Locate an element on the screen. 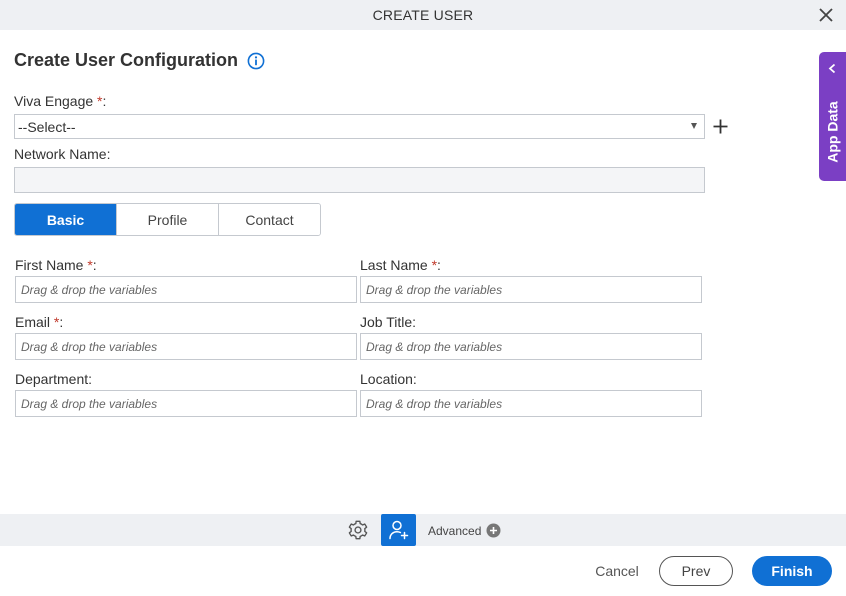  viva-engage-select: --Select-- is located at coordinates (359, 126).